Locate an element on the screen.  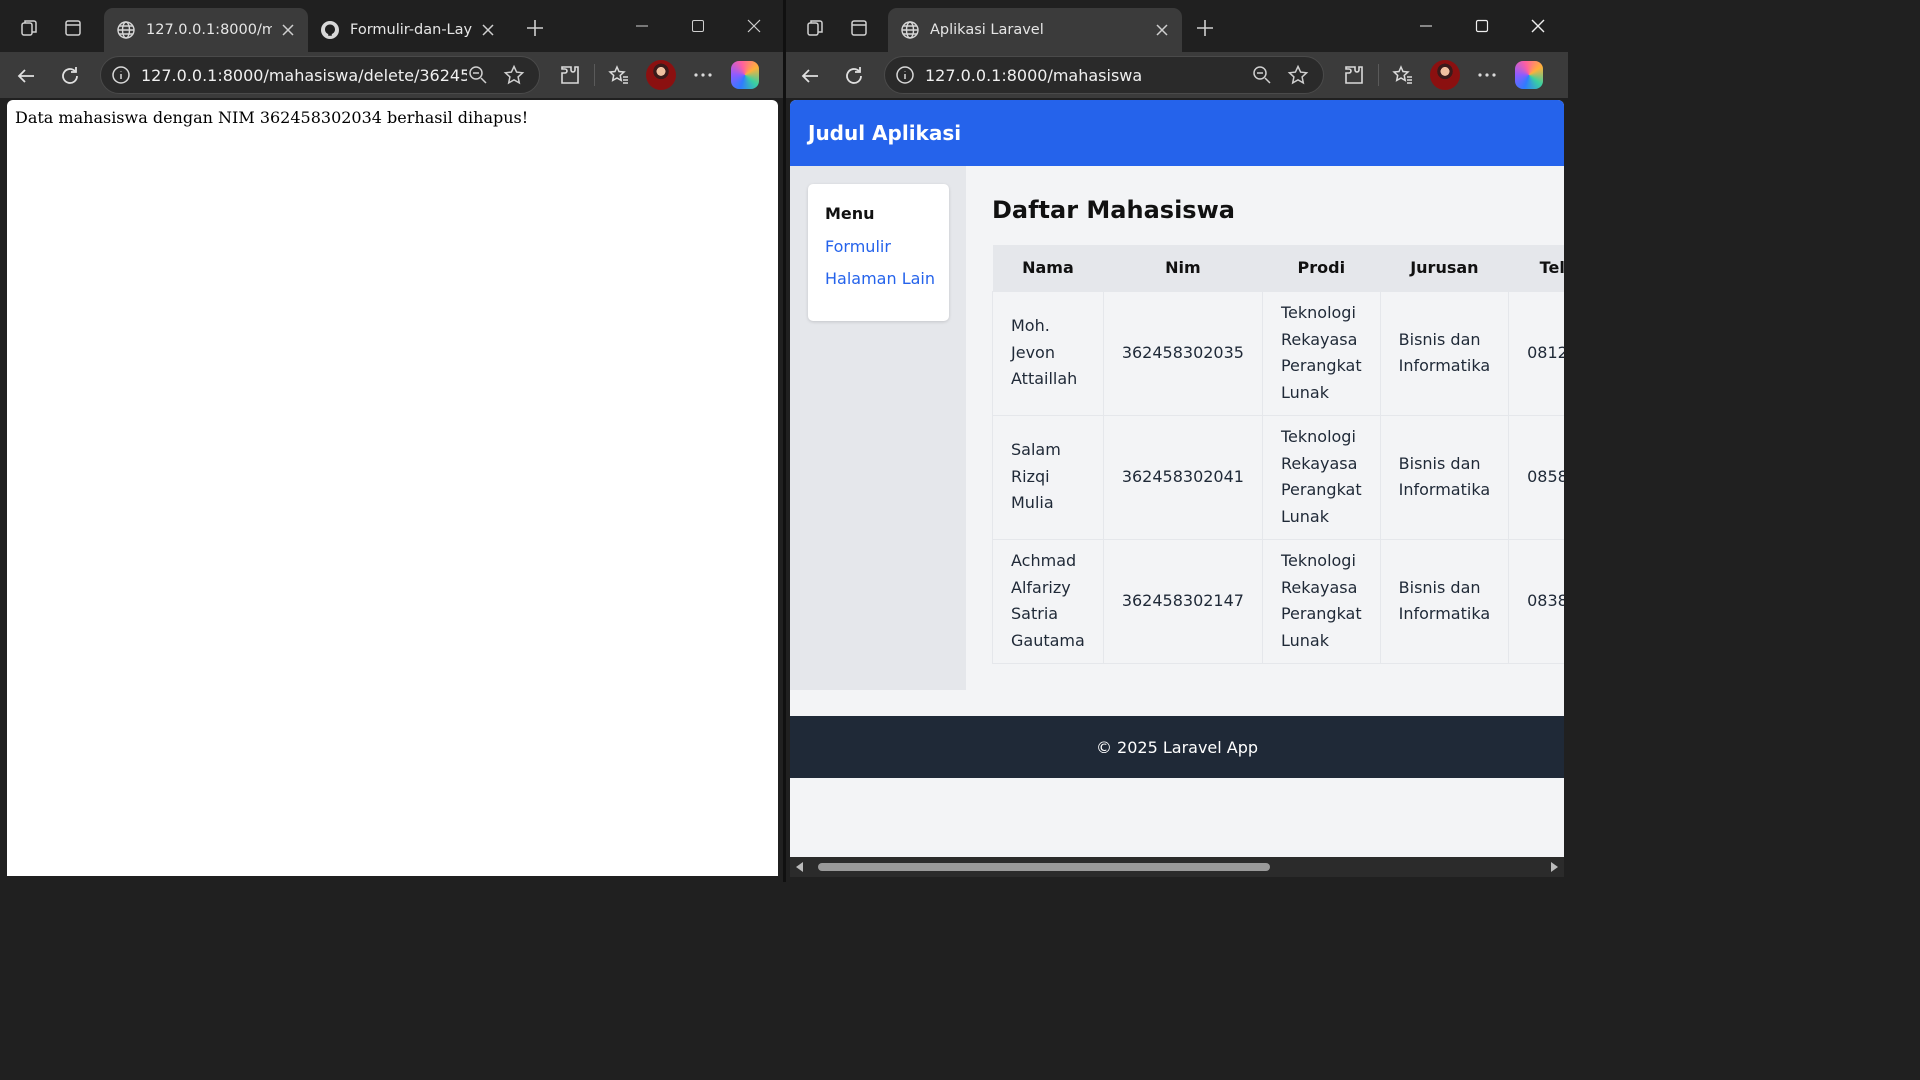
tab-github: Formulir-dan-Layout is located at coordinates (408, 30).